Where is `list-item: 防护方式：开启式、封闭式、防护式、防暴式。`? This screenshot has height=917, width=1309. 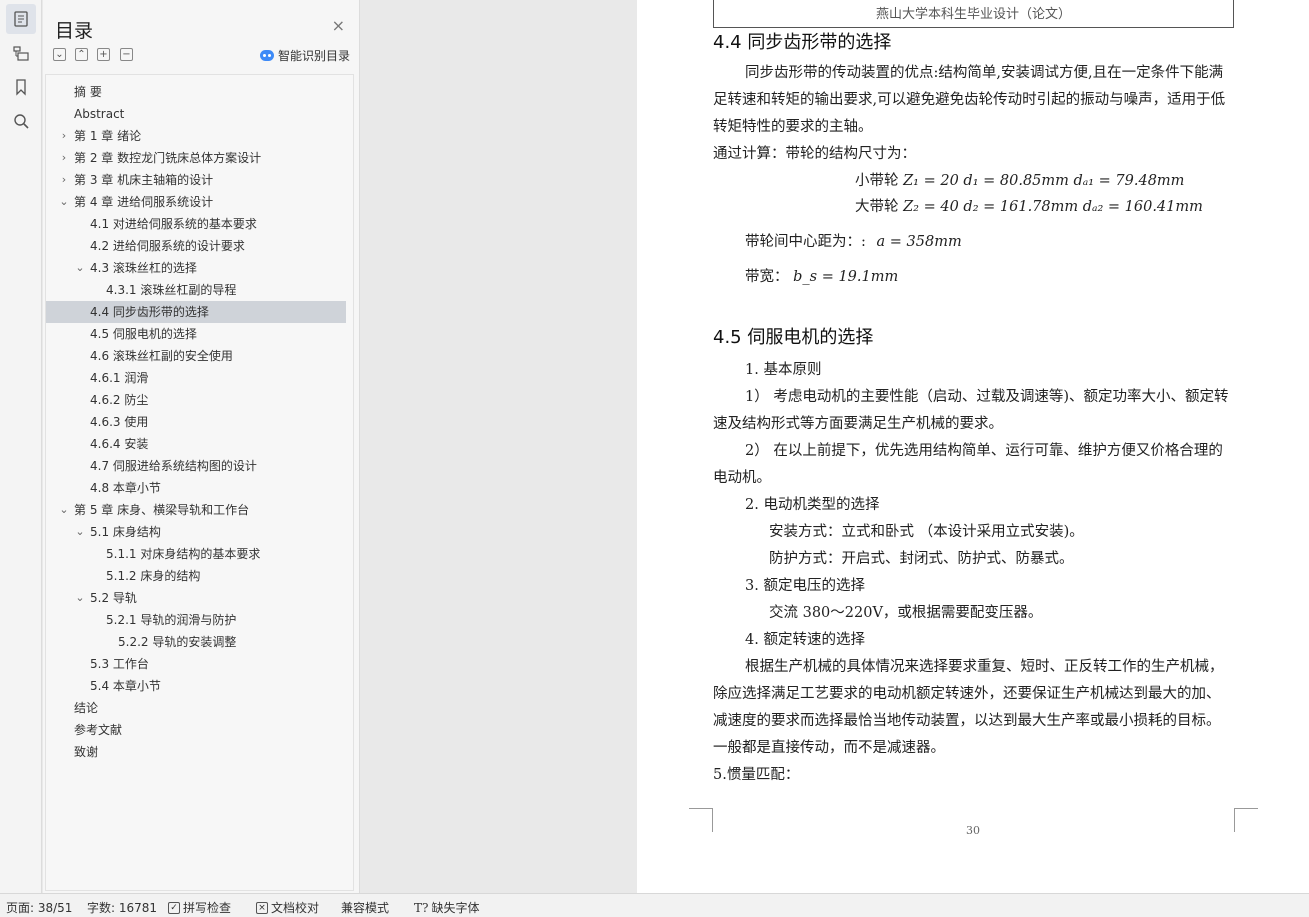
list-item: 防护方式：开启式、封闭式、防护式、防暴式。 is located at coordinates (921, 559).